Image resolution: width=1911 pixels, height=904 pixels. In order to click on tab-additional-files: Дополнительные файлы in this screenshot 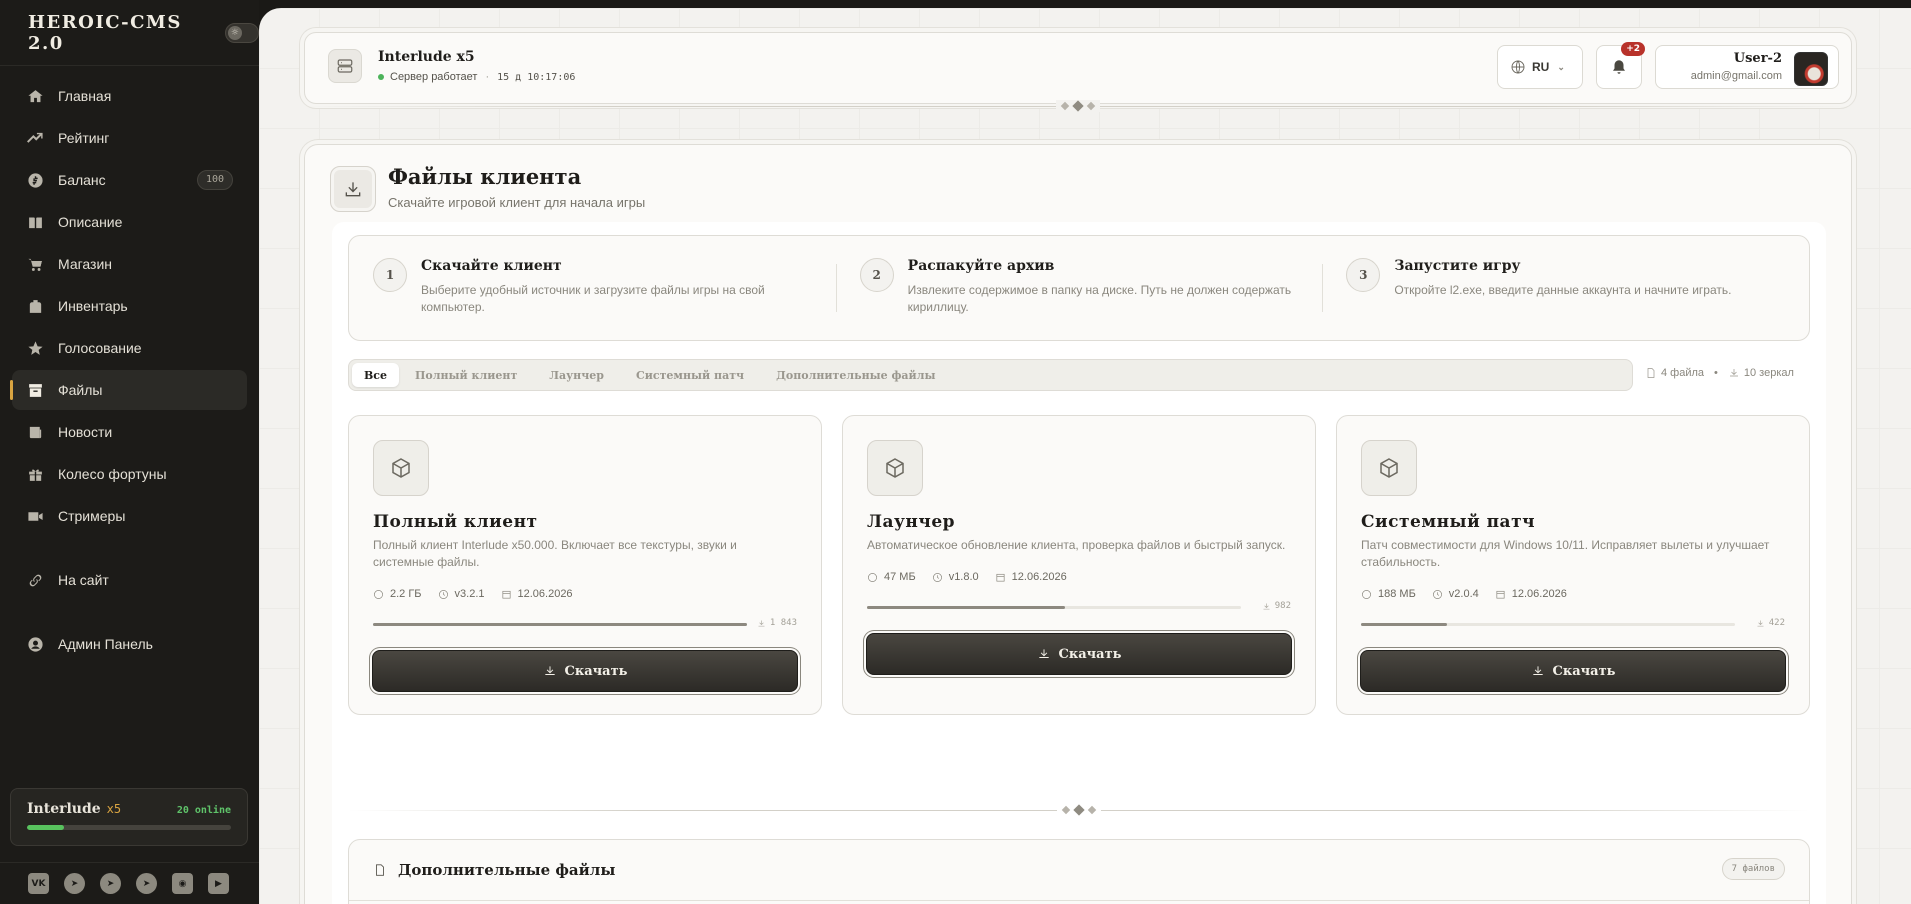, I will do `click(855, 375)`.